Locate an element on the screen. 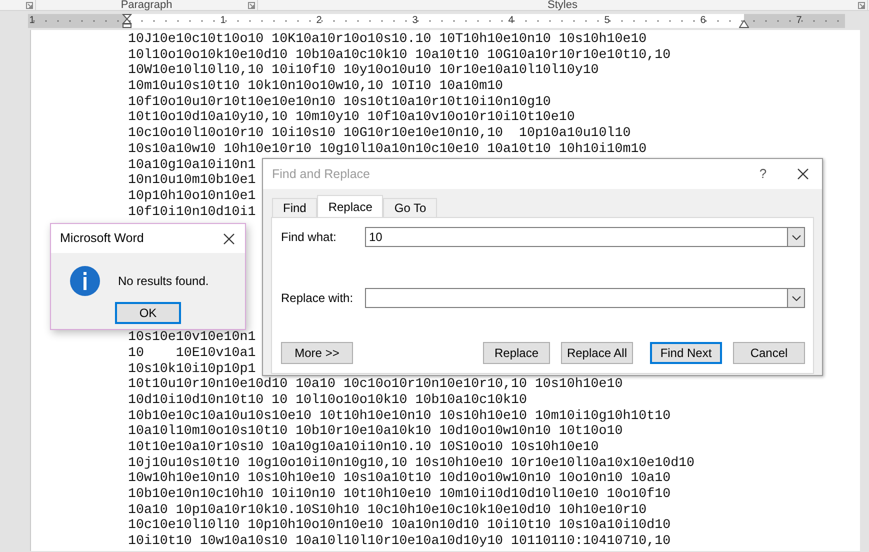 The width and height of the screenshot is (869, 552). document-text-line: 10a10 10p10a10r10k10.10S10h10 10c10h10e10c10k10e10d10 10h10e10r10 is located at coordinates (387, 510).